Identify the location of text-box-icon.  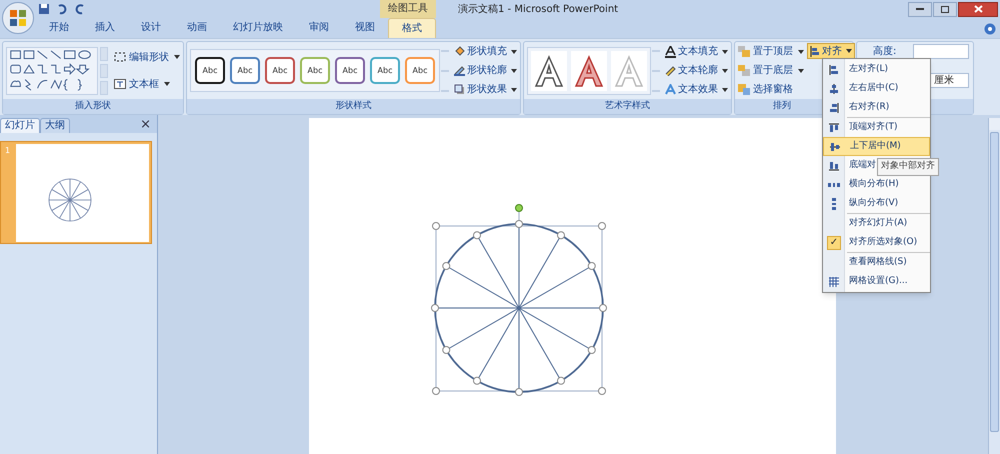
(120, 84).